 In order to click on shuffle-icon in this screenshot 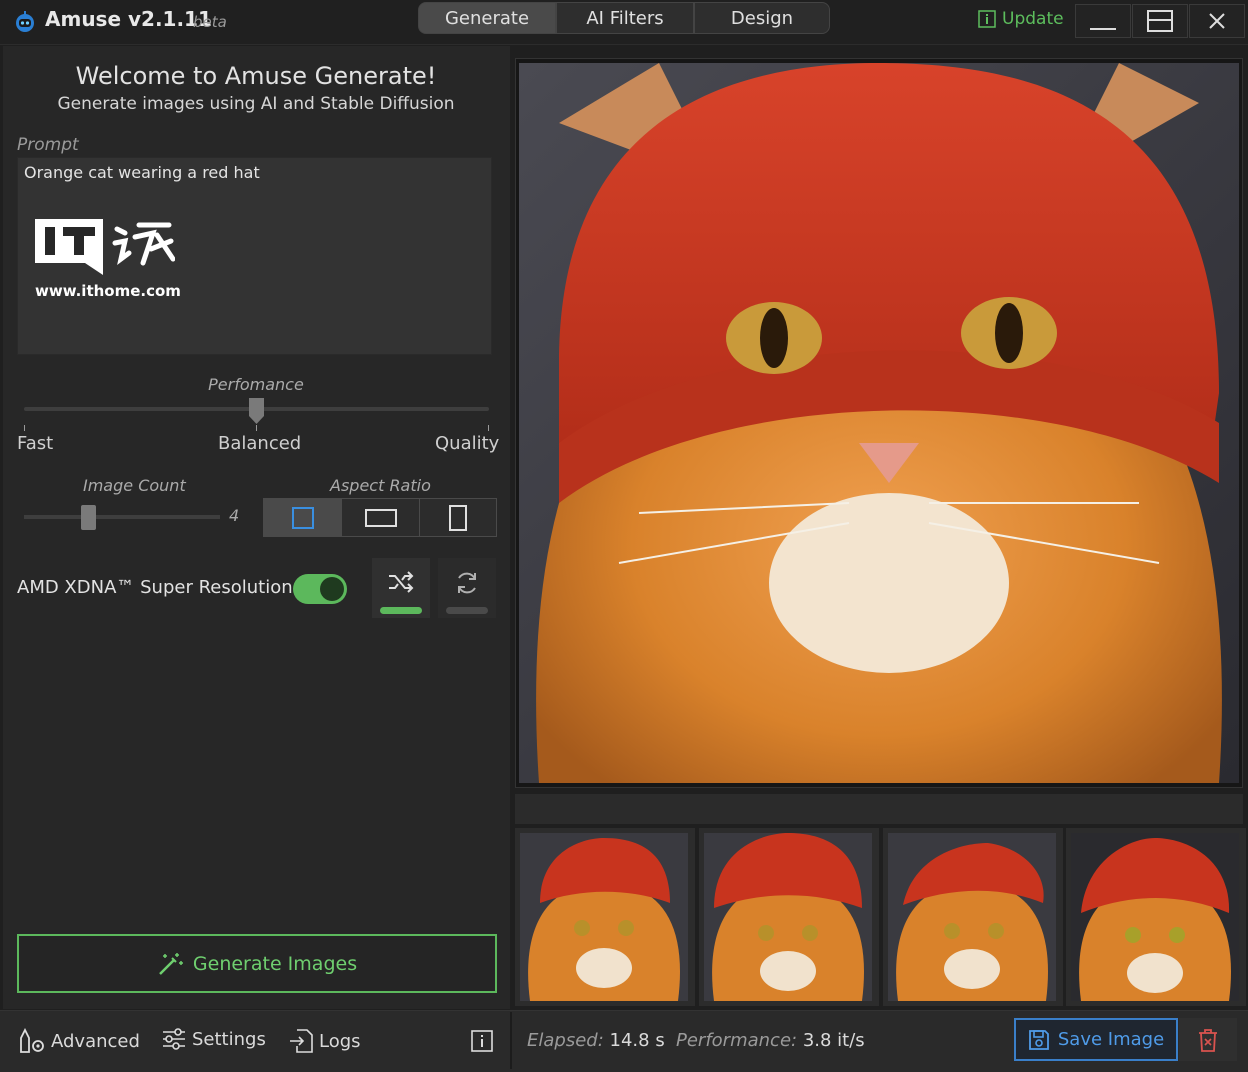, I will do `click(401, 582)`.